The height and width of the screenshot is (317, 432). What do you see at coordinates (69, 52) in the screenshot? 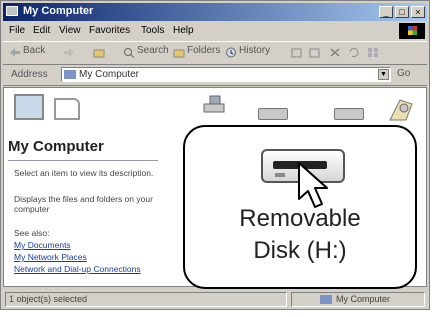
I see `forward-arrow-icon` at bounding box center [69, 52].